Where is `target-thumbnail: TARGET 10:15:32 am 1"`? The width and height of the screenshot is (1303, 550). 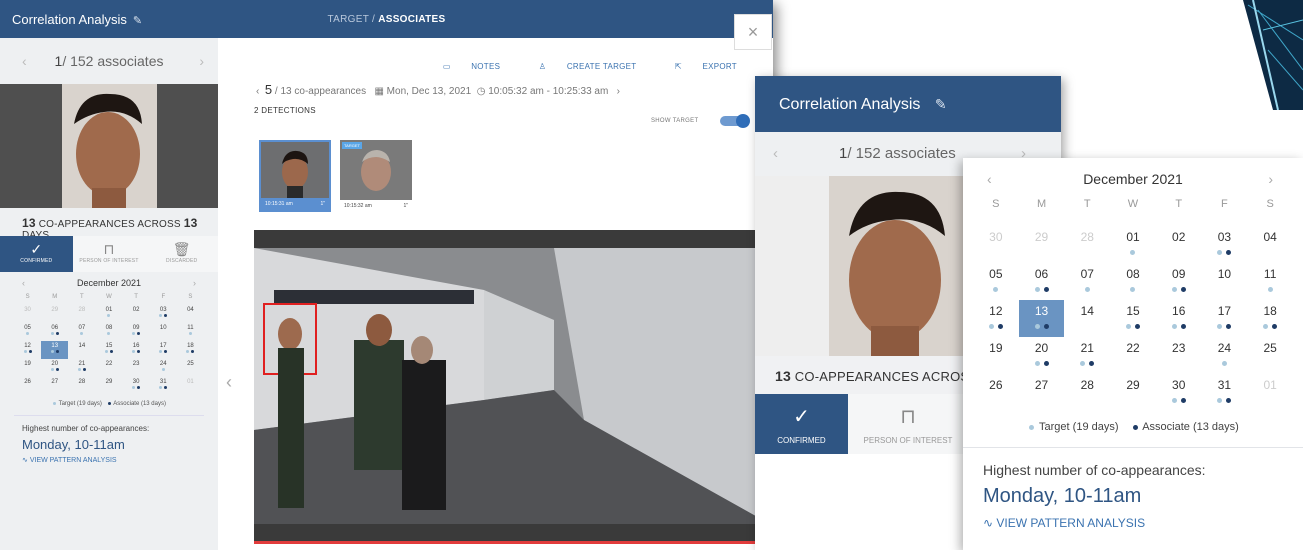
target-thumbnail: TARGET 10:15:32 am 1" is located at coordinates (376, 176).